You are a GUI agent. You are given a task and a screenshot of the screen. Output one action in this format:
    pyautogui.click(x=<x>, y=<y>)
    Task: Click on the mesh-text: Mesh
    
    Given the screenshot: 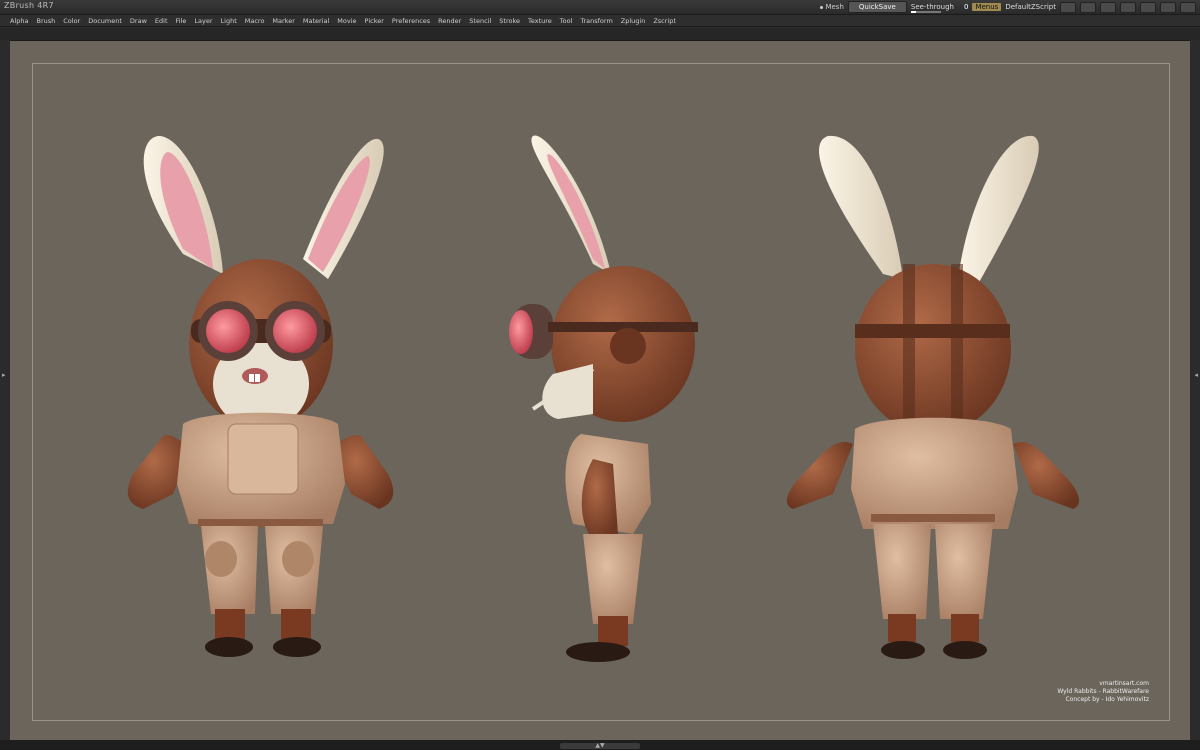 What is the action you would take?
    pyautogui.click(x=834, y=7)
    